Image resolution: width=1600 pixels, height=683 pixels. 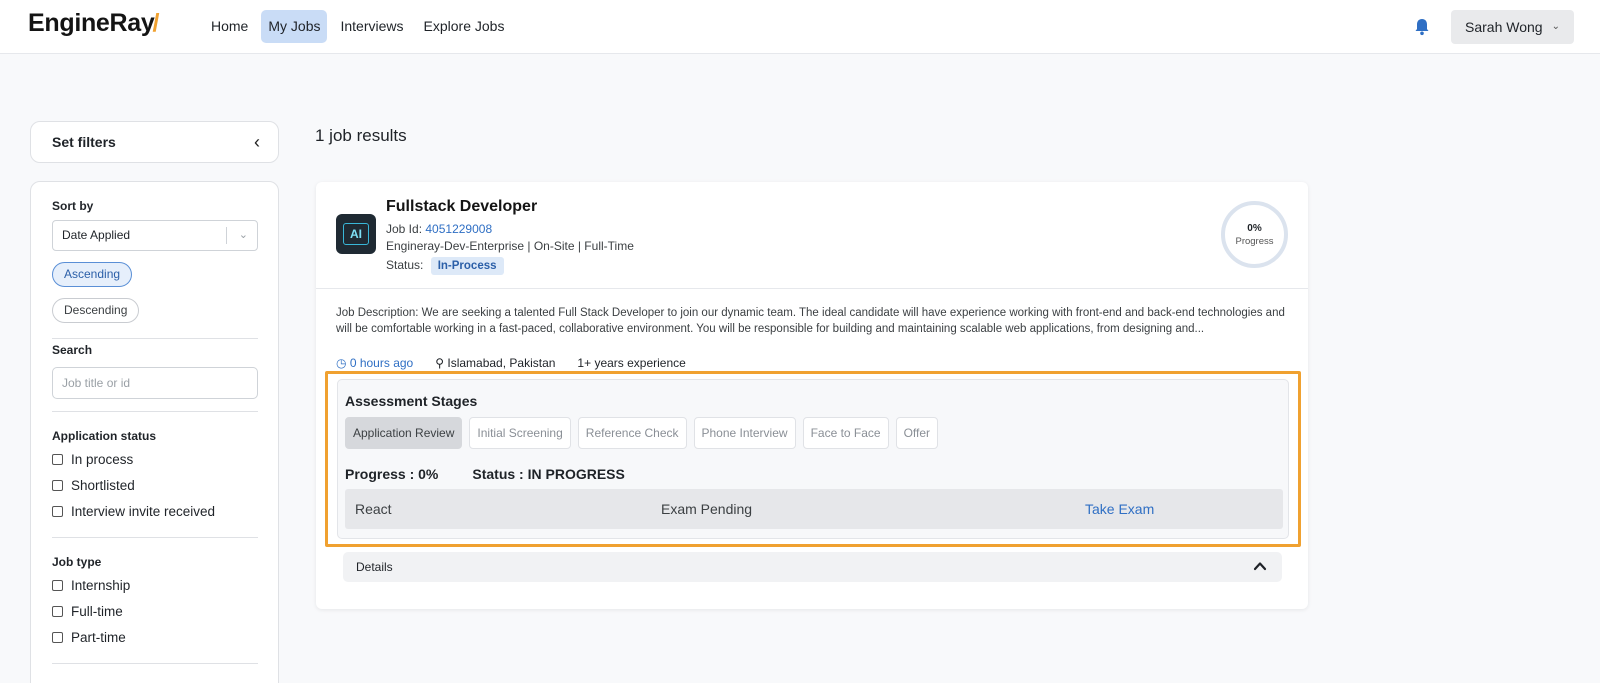 I want to click on checkbox-label: Shortlisted, so click(x=103, y=485).